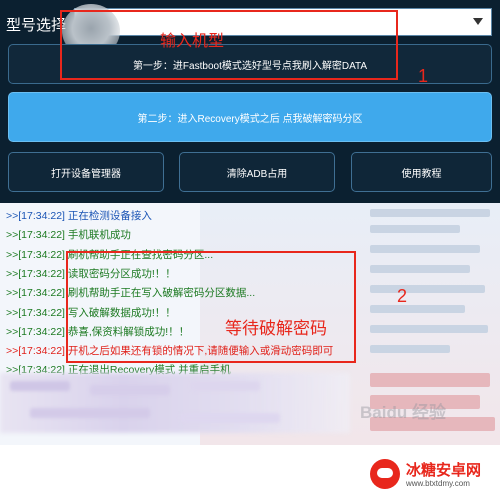 Image resolution: width=500 pixels, height=498 pixels. Describe the element at coordinates (478, 21) in the screenshot. I see `chevron-down-icon` at that location.